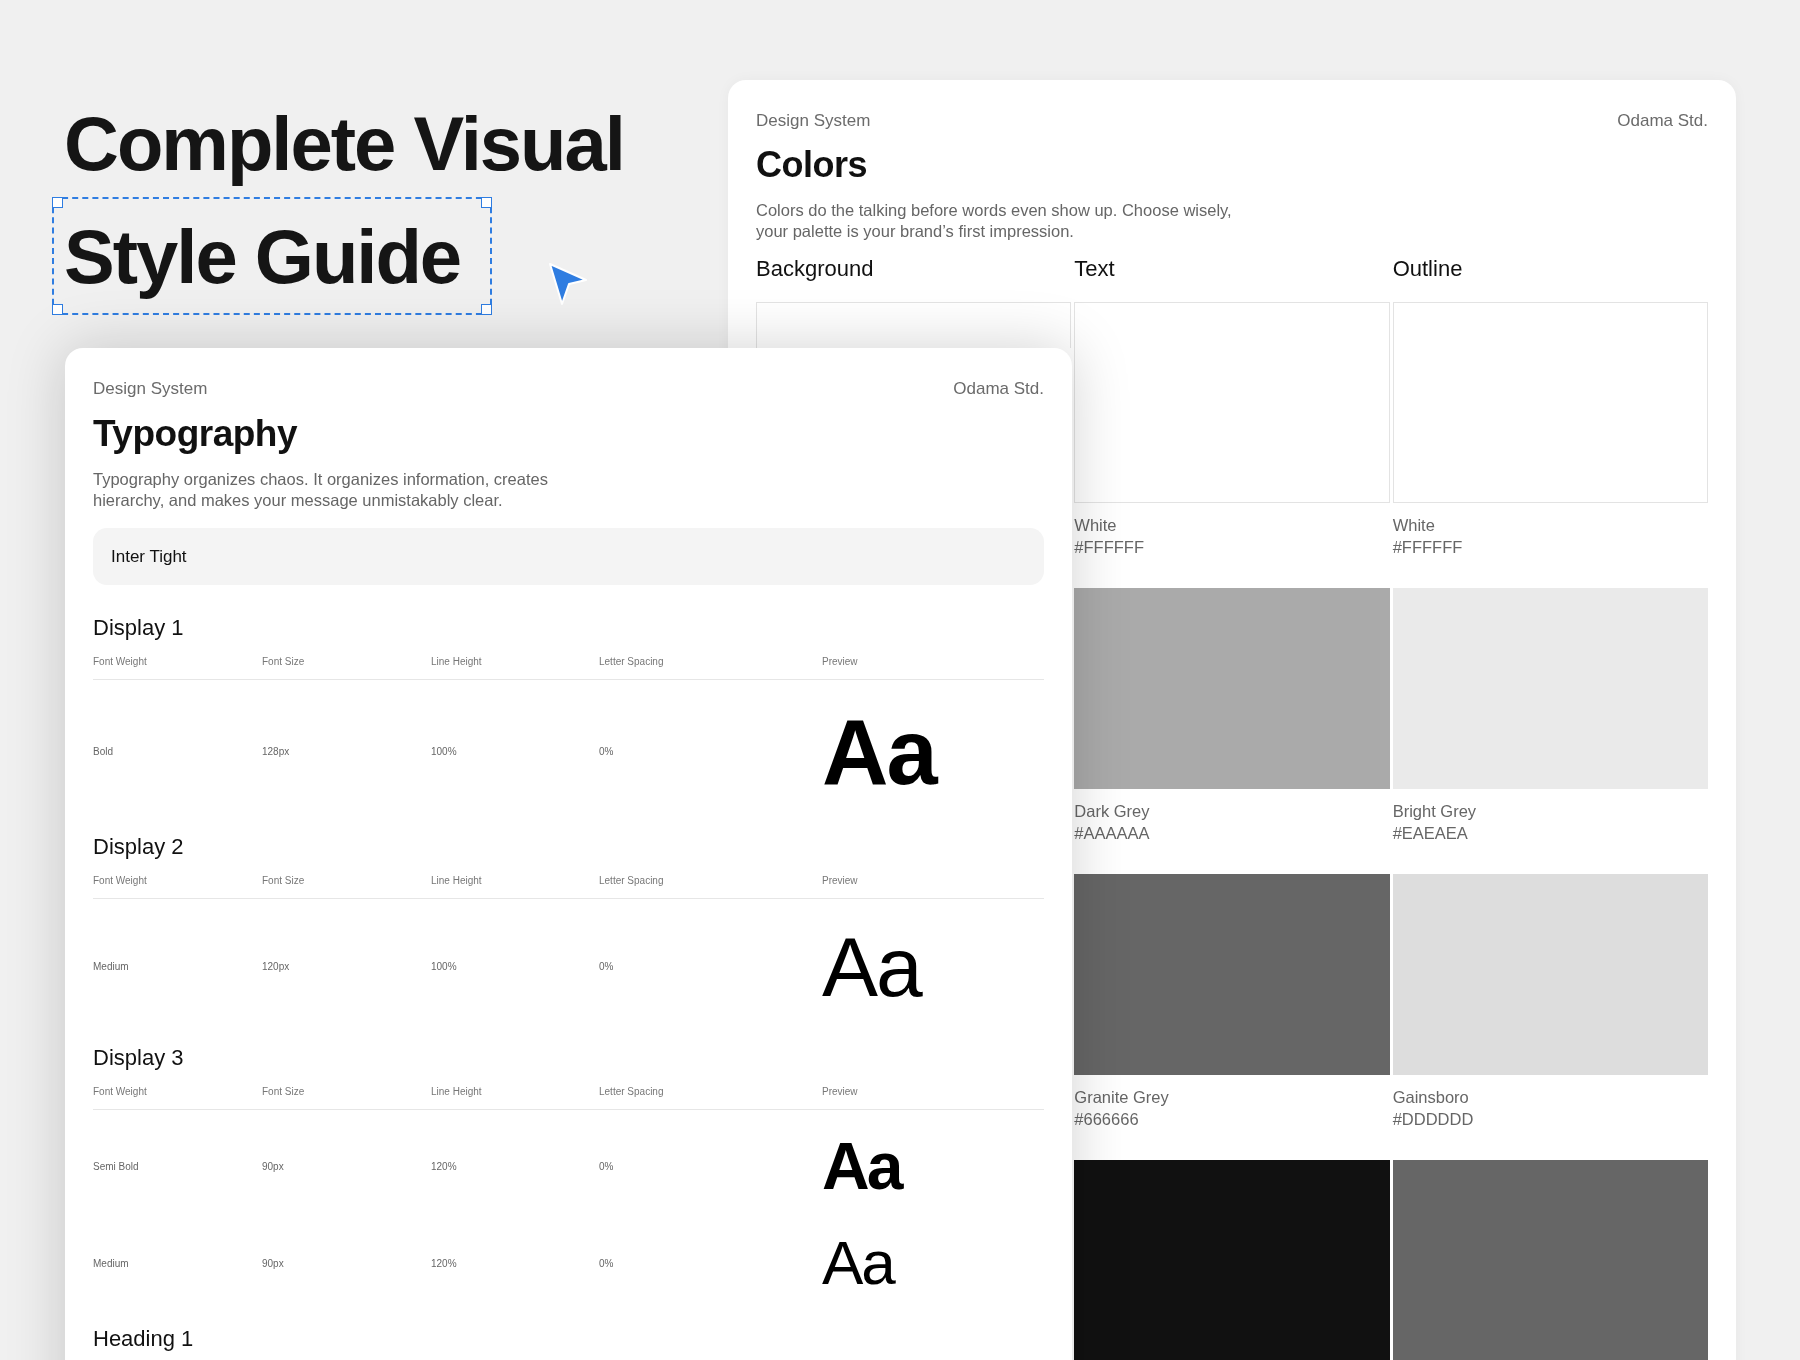 This screenshot has height=1360, width=1800. I want to click on headline-text: Complete Visual, so click(343, 144).